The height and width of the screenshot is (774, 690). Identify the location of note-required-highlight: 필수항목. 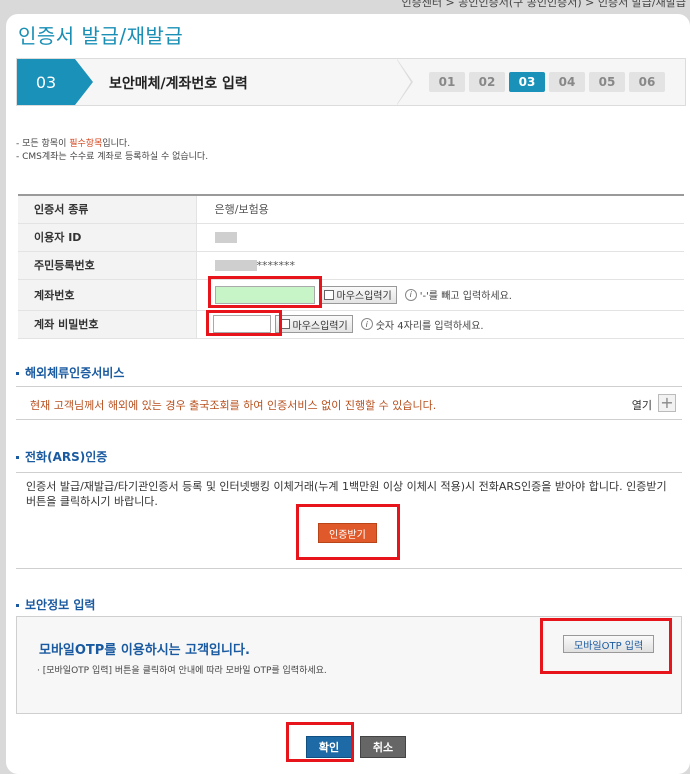
(86, 144).